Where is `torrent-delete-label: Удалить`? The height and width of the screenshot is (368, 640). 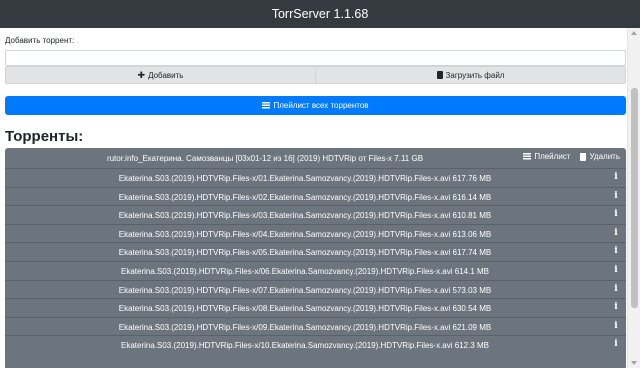 torrent-delete-label: Удалить is located at coordinates (604, 156).